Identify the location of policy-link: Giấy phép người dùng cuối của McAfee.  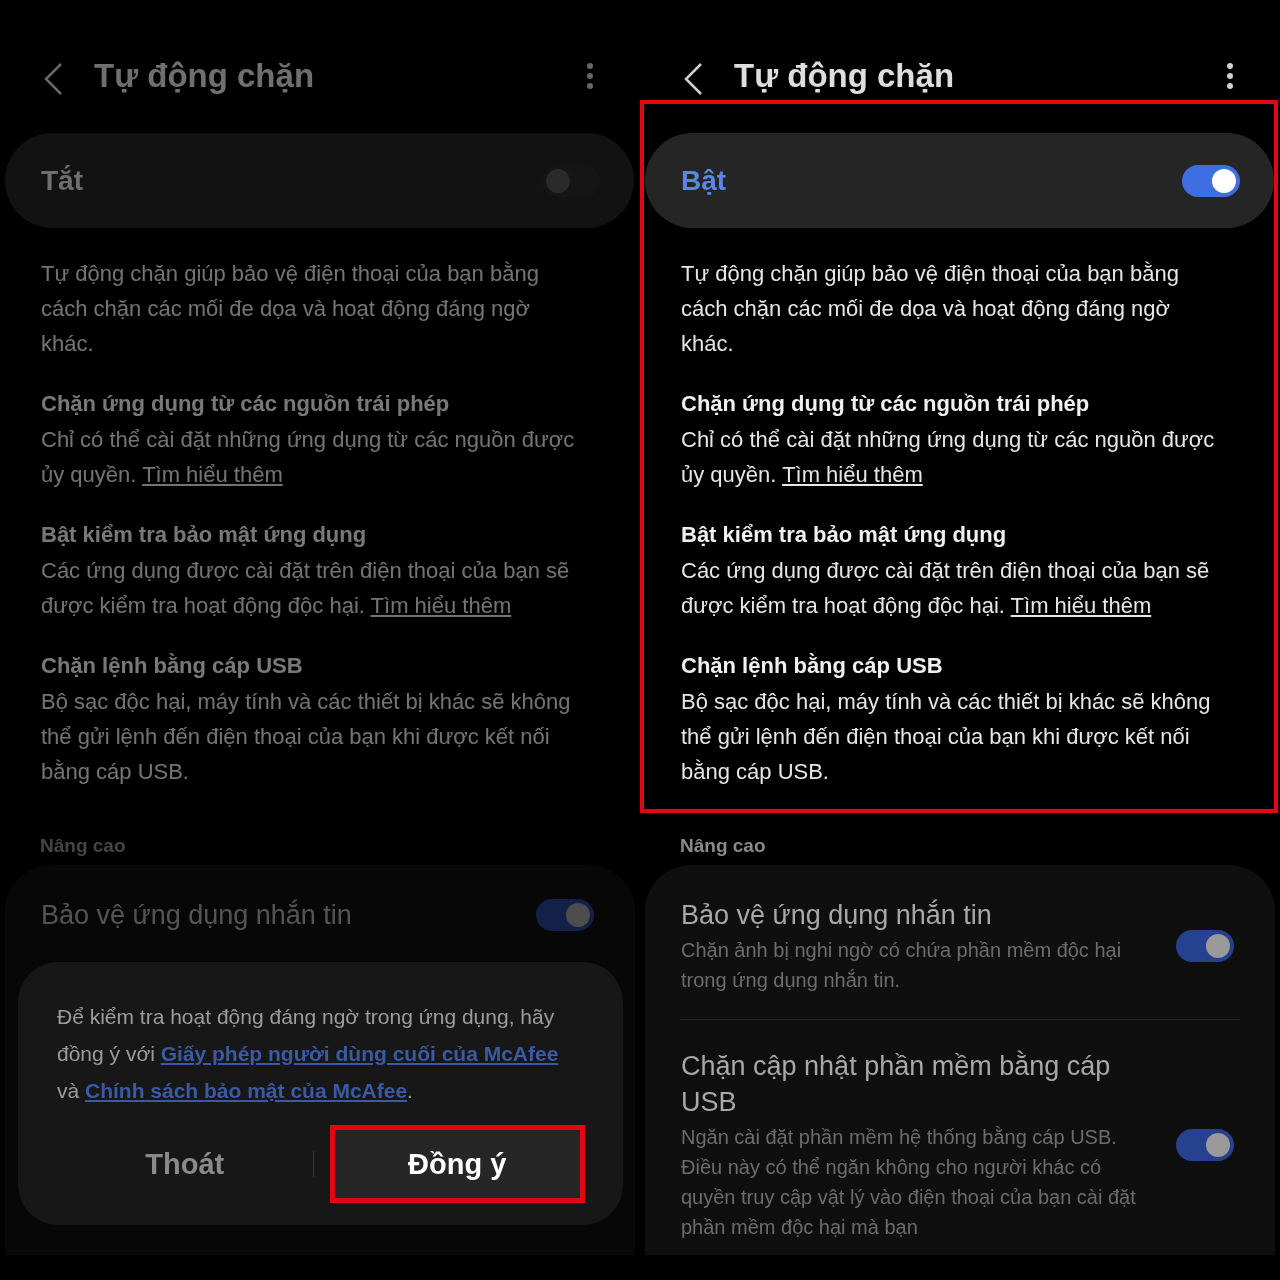
(359, 1053).